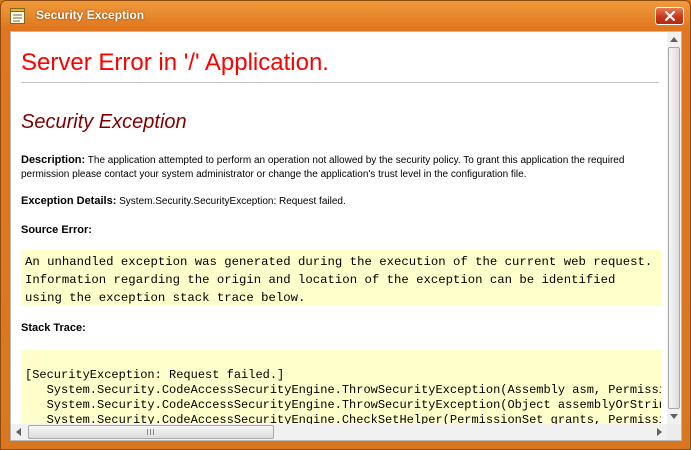 The height and width of the screenshot is (450, 691). I want to click on divider, so click(340, 82).